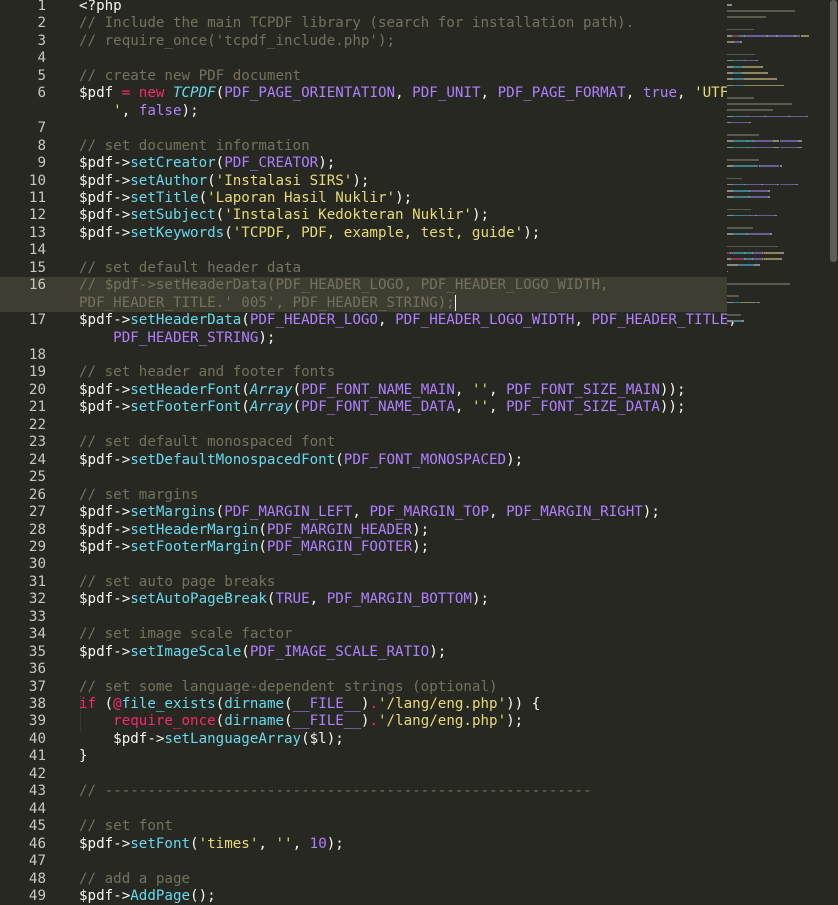  What do you see at coordinates (363, 250) in the screenshot?
I see `code-line: 14` at bounding box center [363, 250].